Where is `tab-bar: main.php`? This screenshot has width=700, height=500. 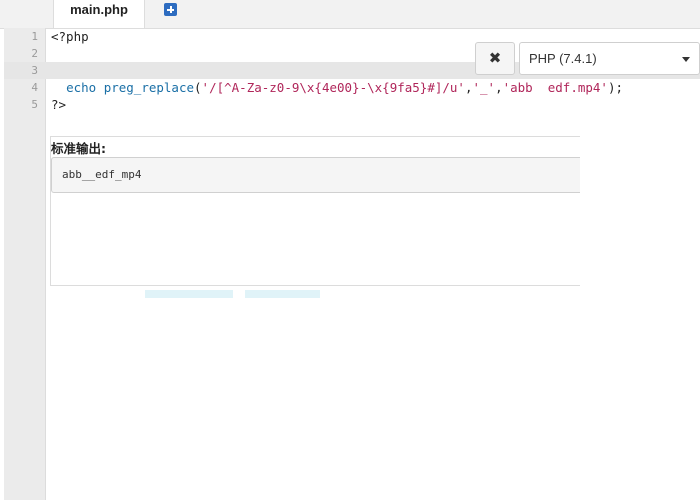
tab-bar: main.php is located at coordinates (350, 14).